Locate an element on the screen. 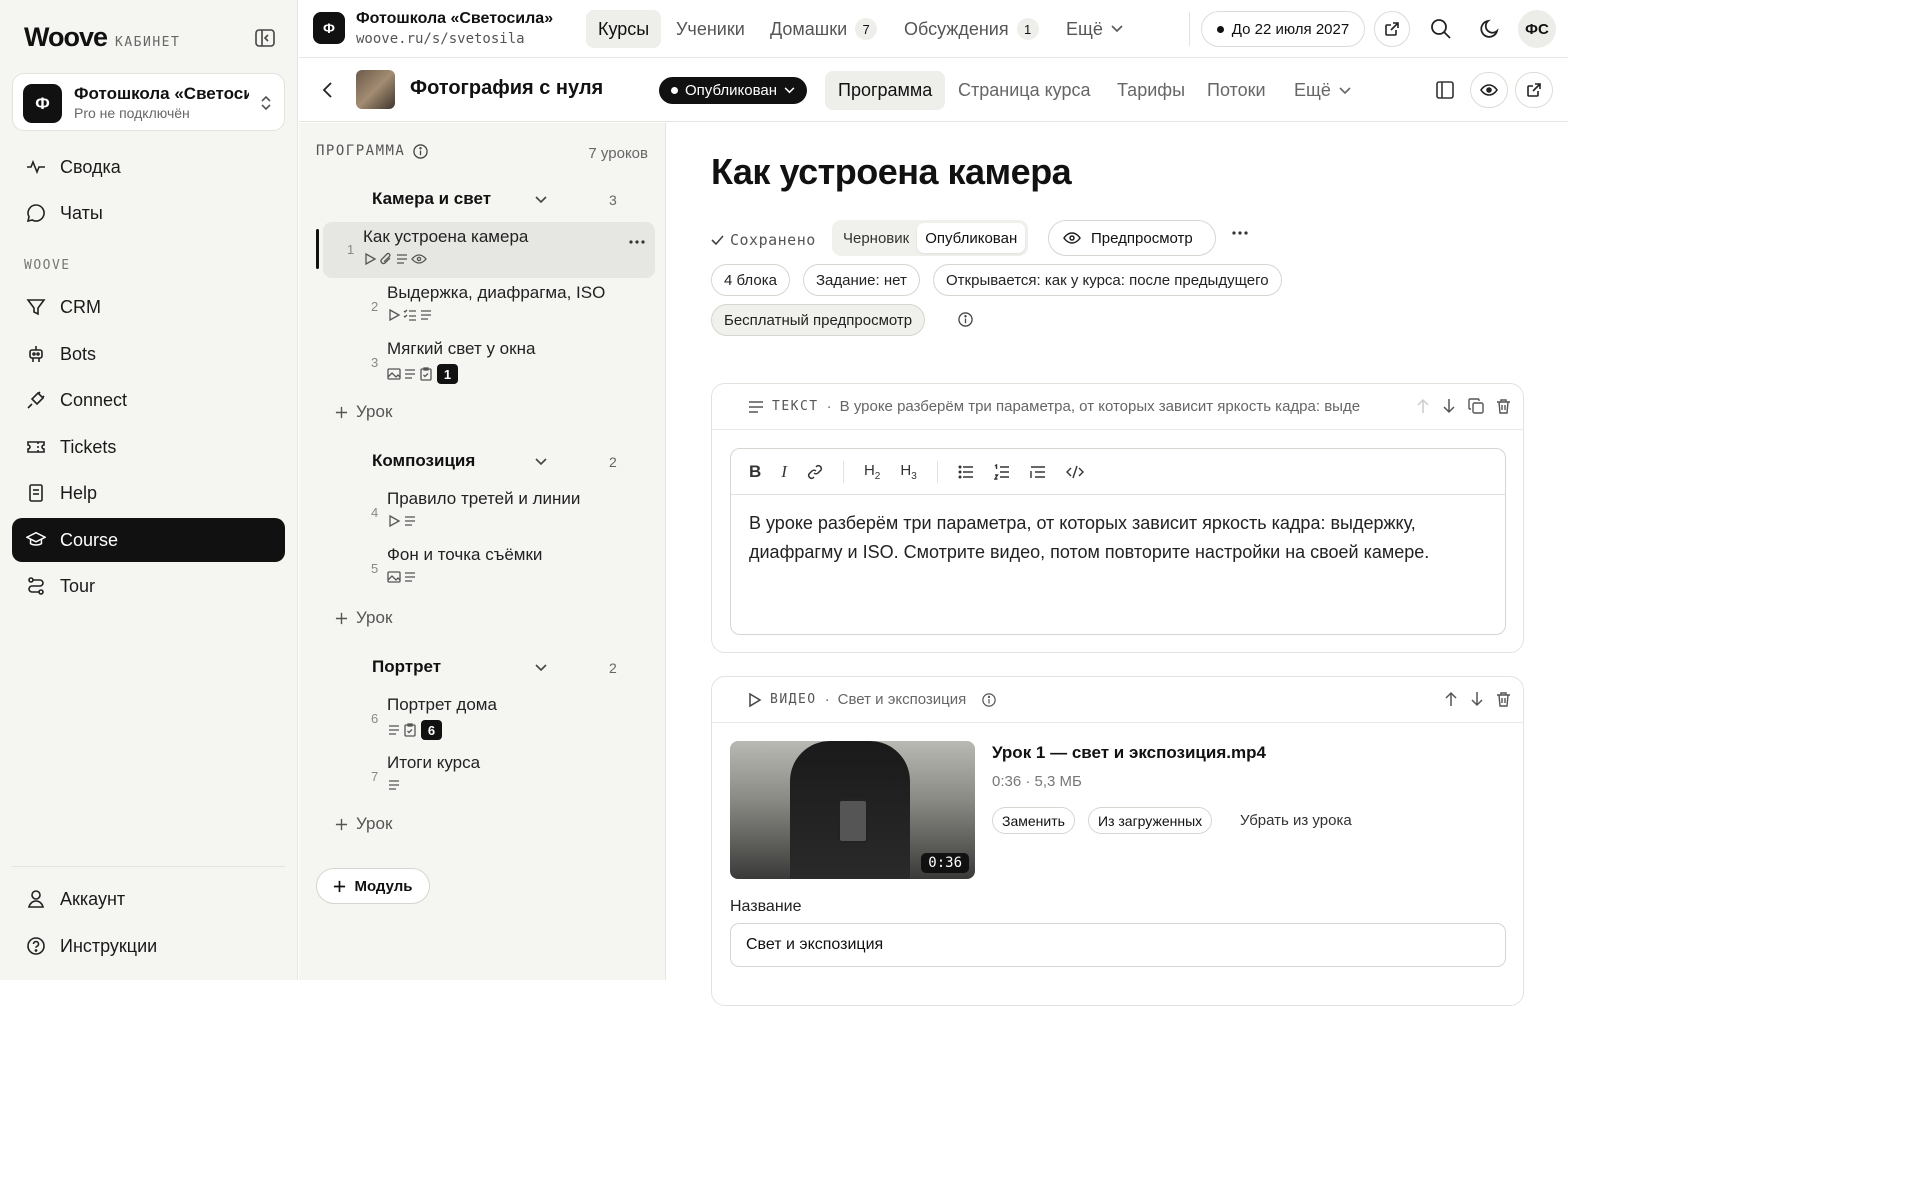  nav-item-account: Аккаунт is located at coordinates (148, 899).